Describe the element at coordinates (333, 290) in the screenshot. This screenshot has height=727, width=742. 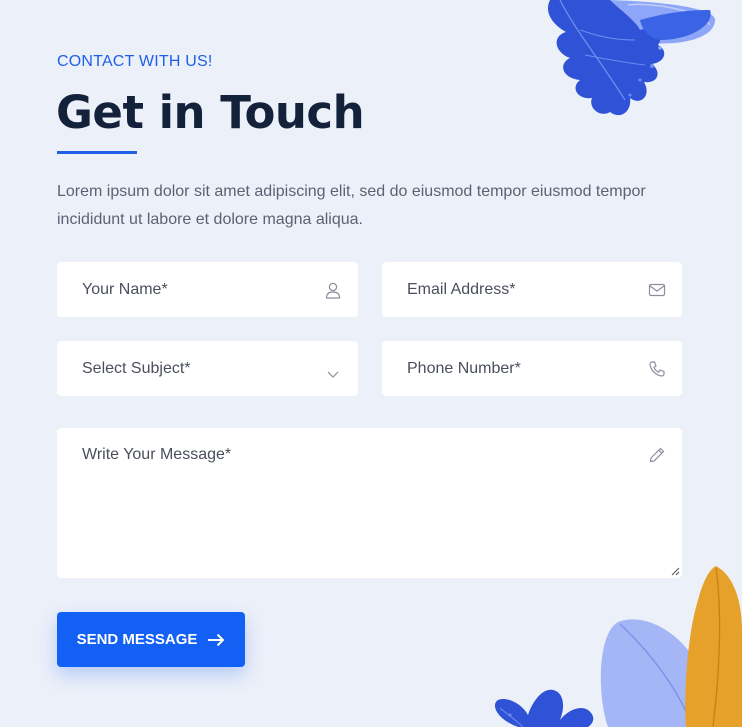
I see `user-icon` at that location.